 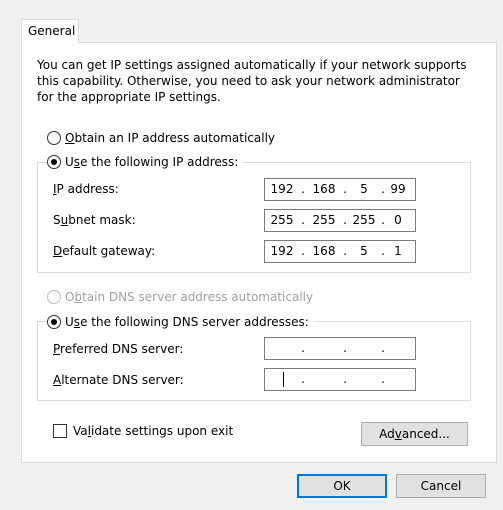 I want to click on subnet-mask-label: Subnet mask:, so click(x=94, y=220).